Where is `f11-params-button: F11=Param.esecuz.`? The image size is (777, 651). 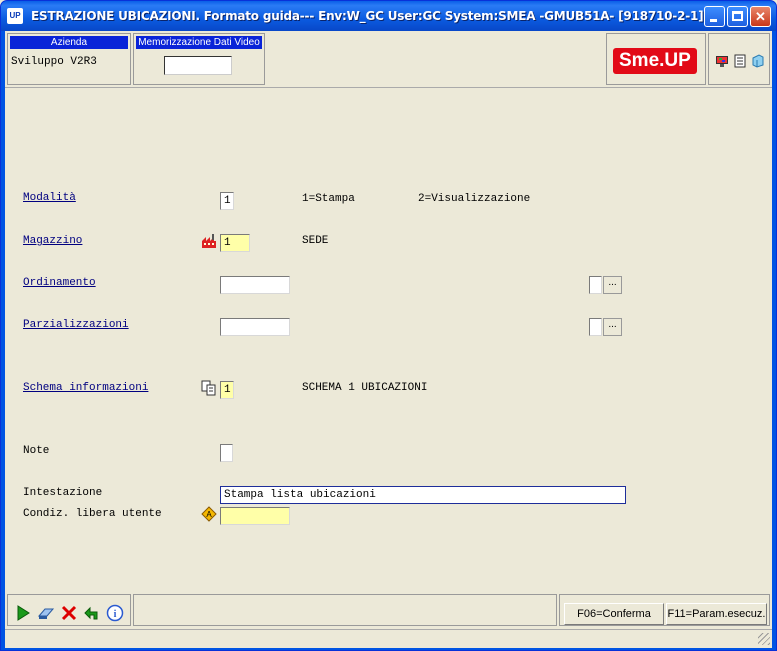
f11-params-button: F11=Param.esecuz. is located at coordinates (716, 614).